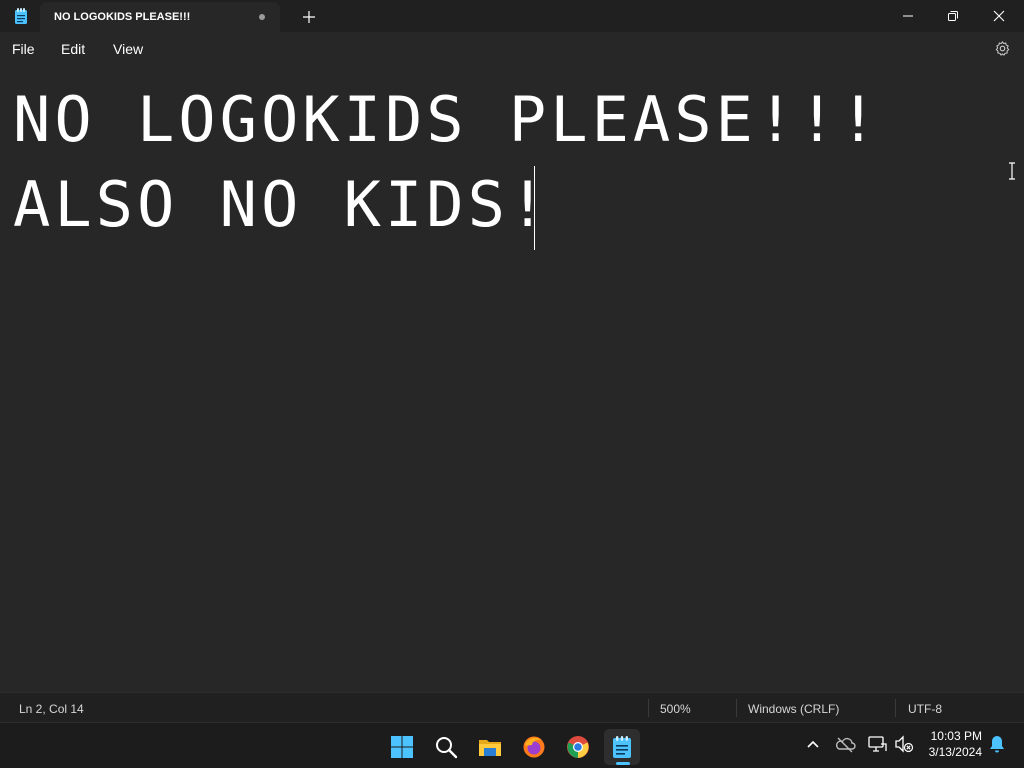 The width and height of the screenshot is (1024, 768). I want to click on minimize-icon, so click(908, 16).